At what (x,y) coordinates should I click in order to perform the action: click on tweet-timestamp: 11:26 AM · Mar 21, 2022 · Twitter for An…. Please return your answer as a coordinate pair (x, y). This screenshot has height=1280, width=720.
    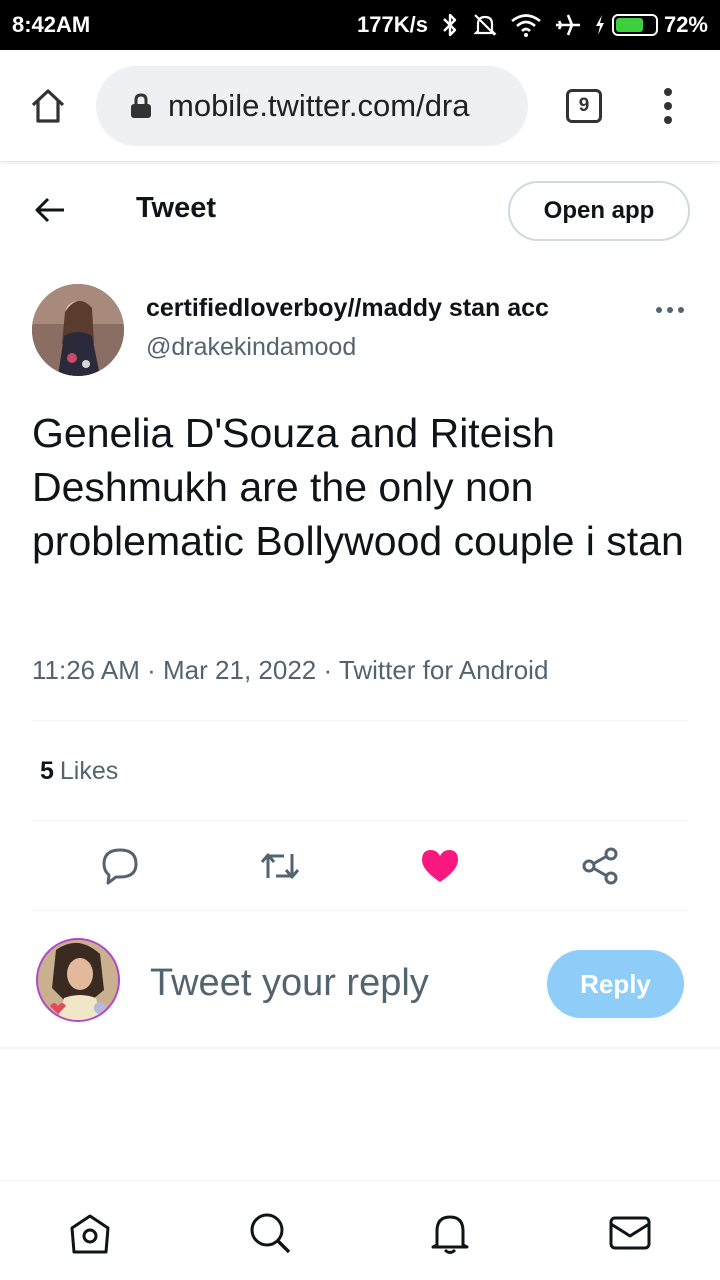
    Looking at the image, I should click on (290, 670).